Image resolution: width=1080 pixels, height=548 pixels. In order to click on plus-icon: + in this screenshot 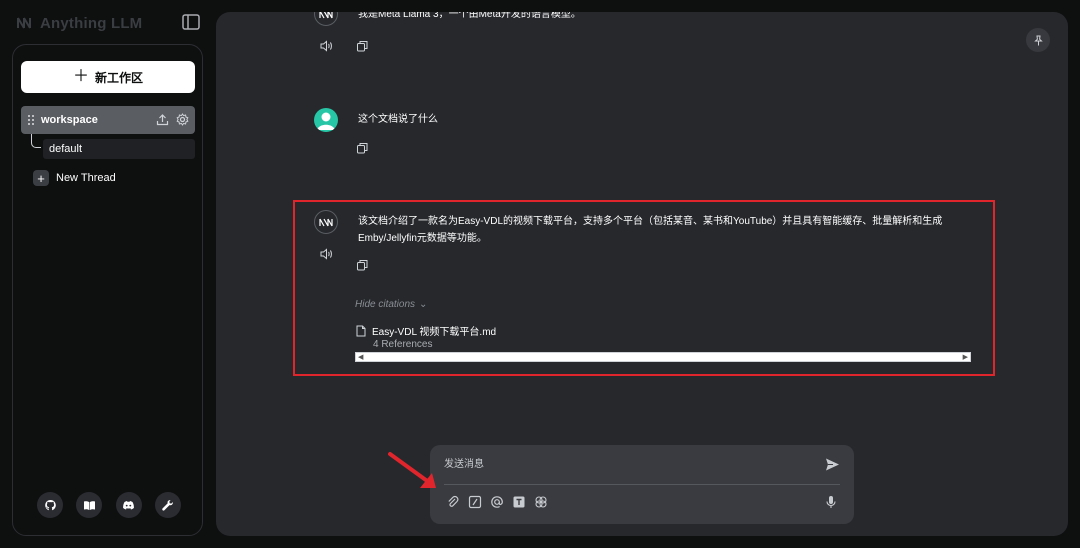, I will do `click(41, 178)`.